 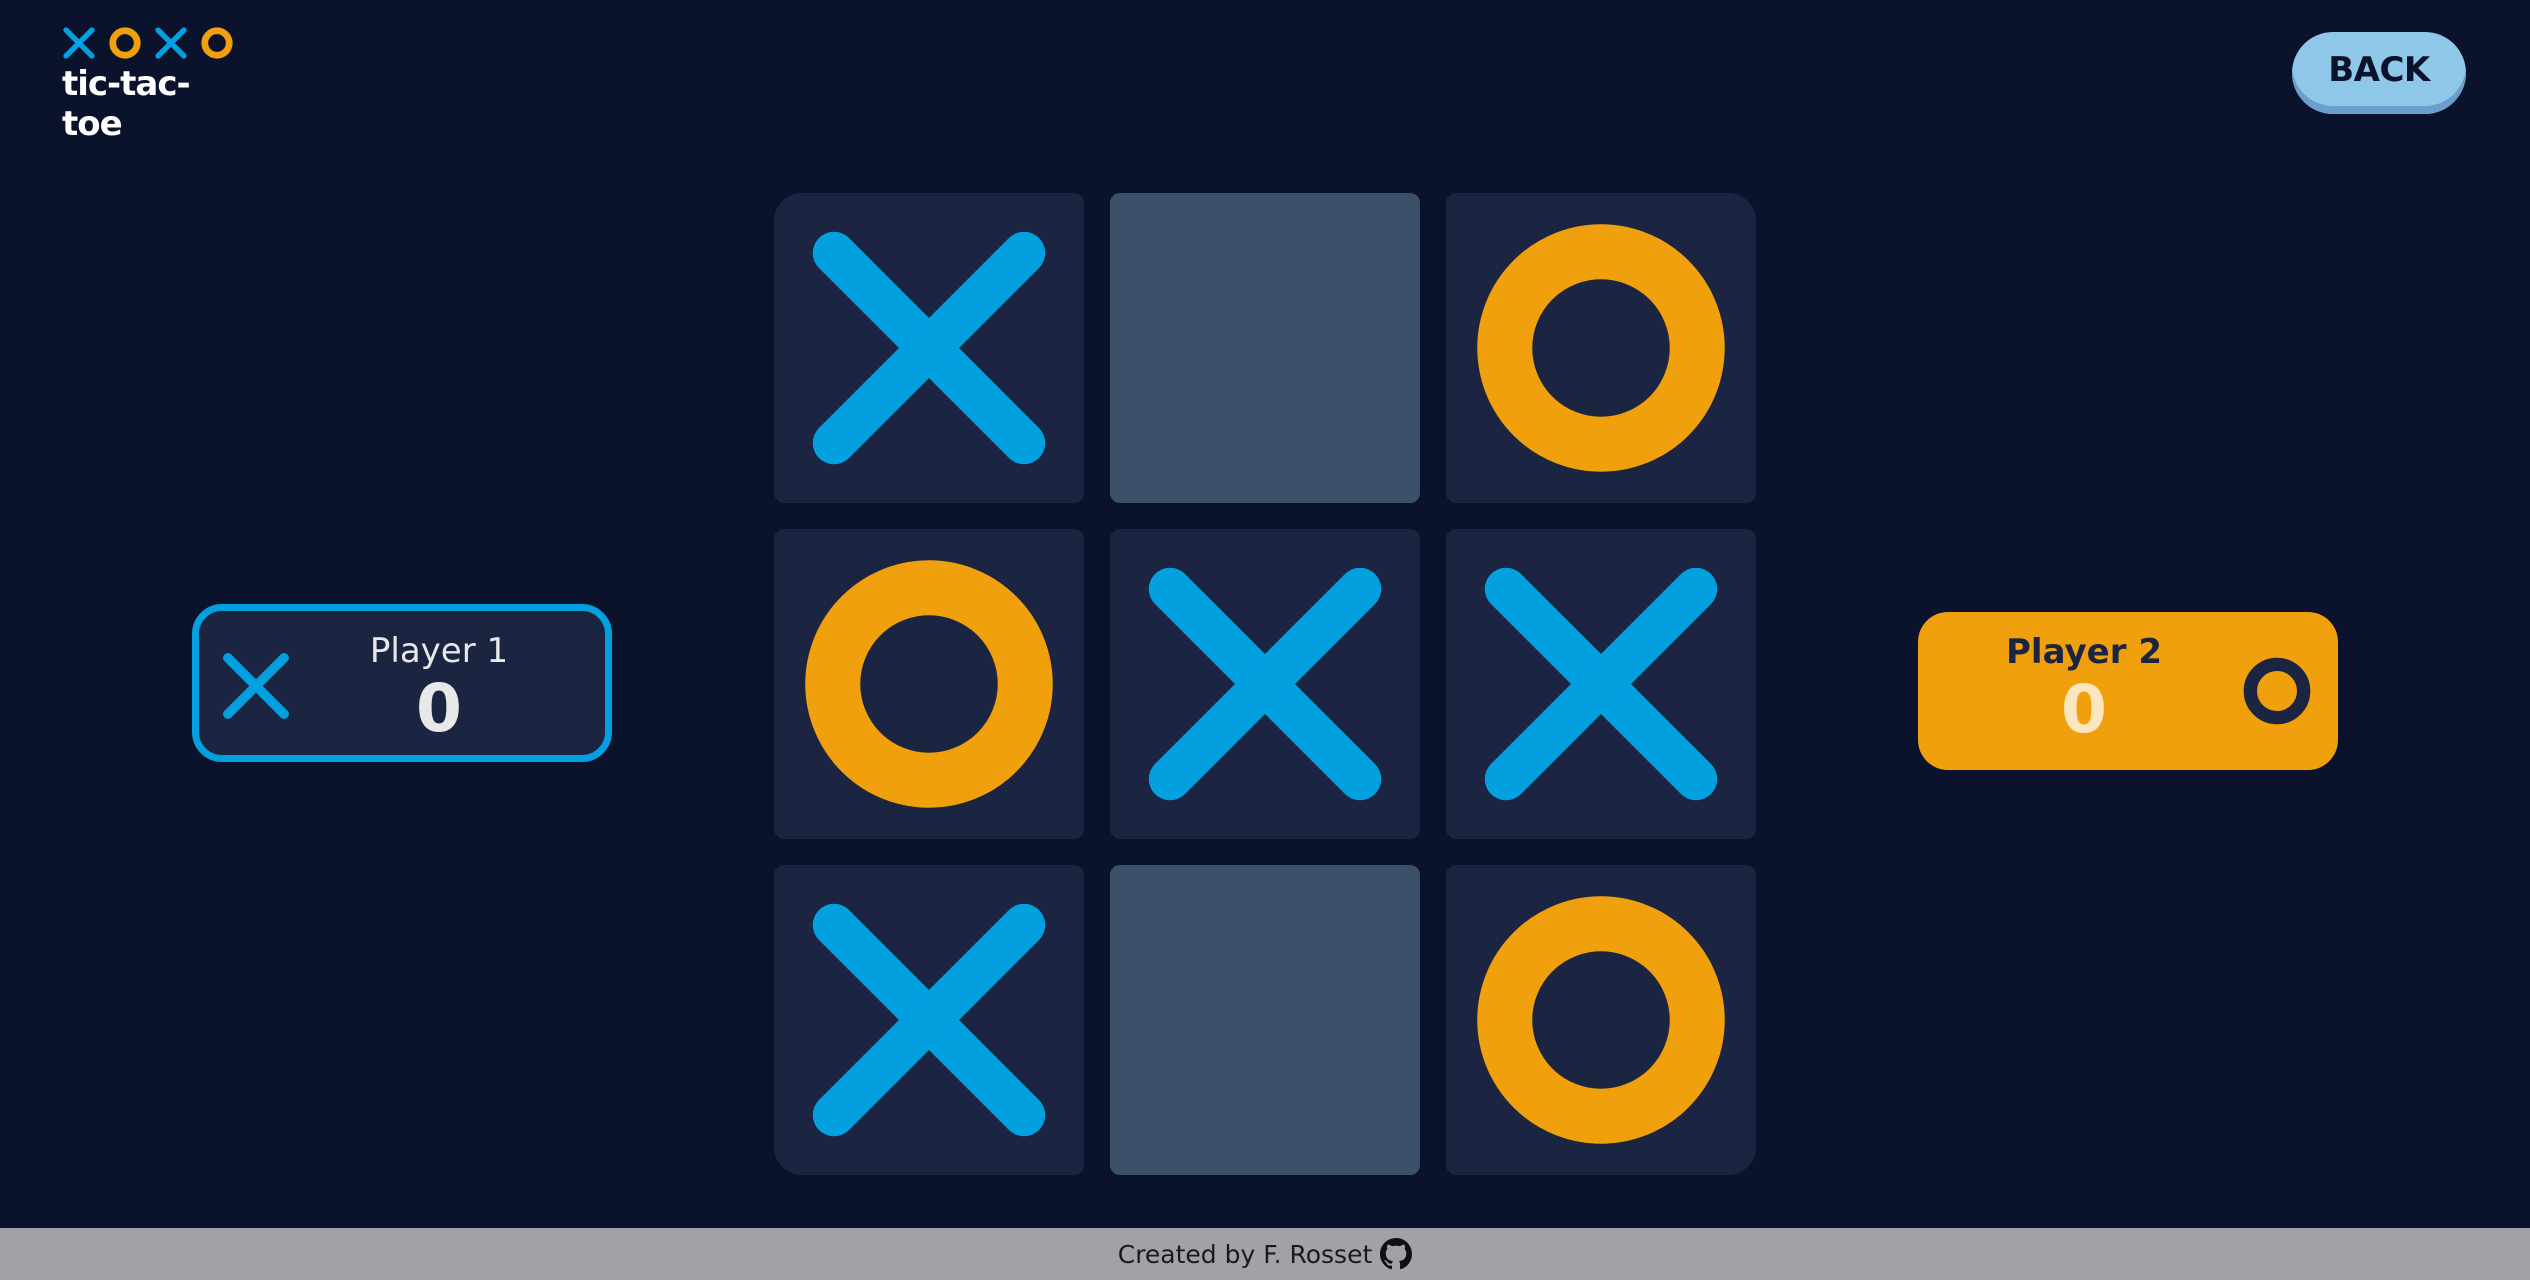 I want to click on player1-info: Player 1 0, so click(x=439, y=687).